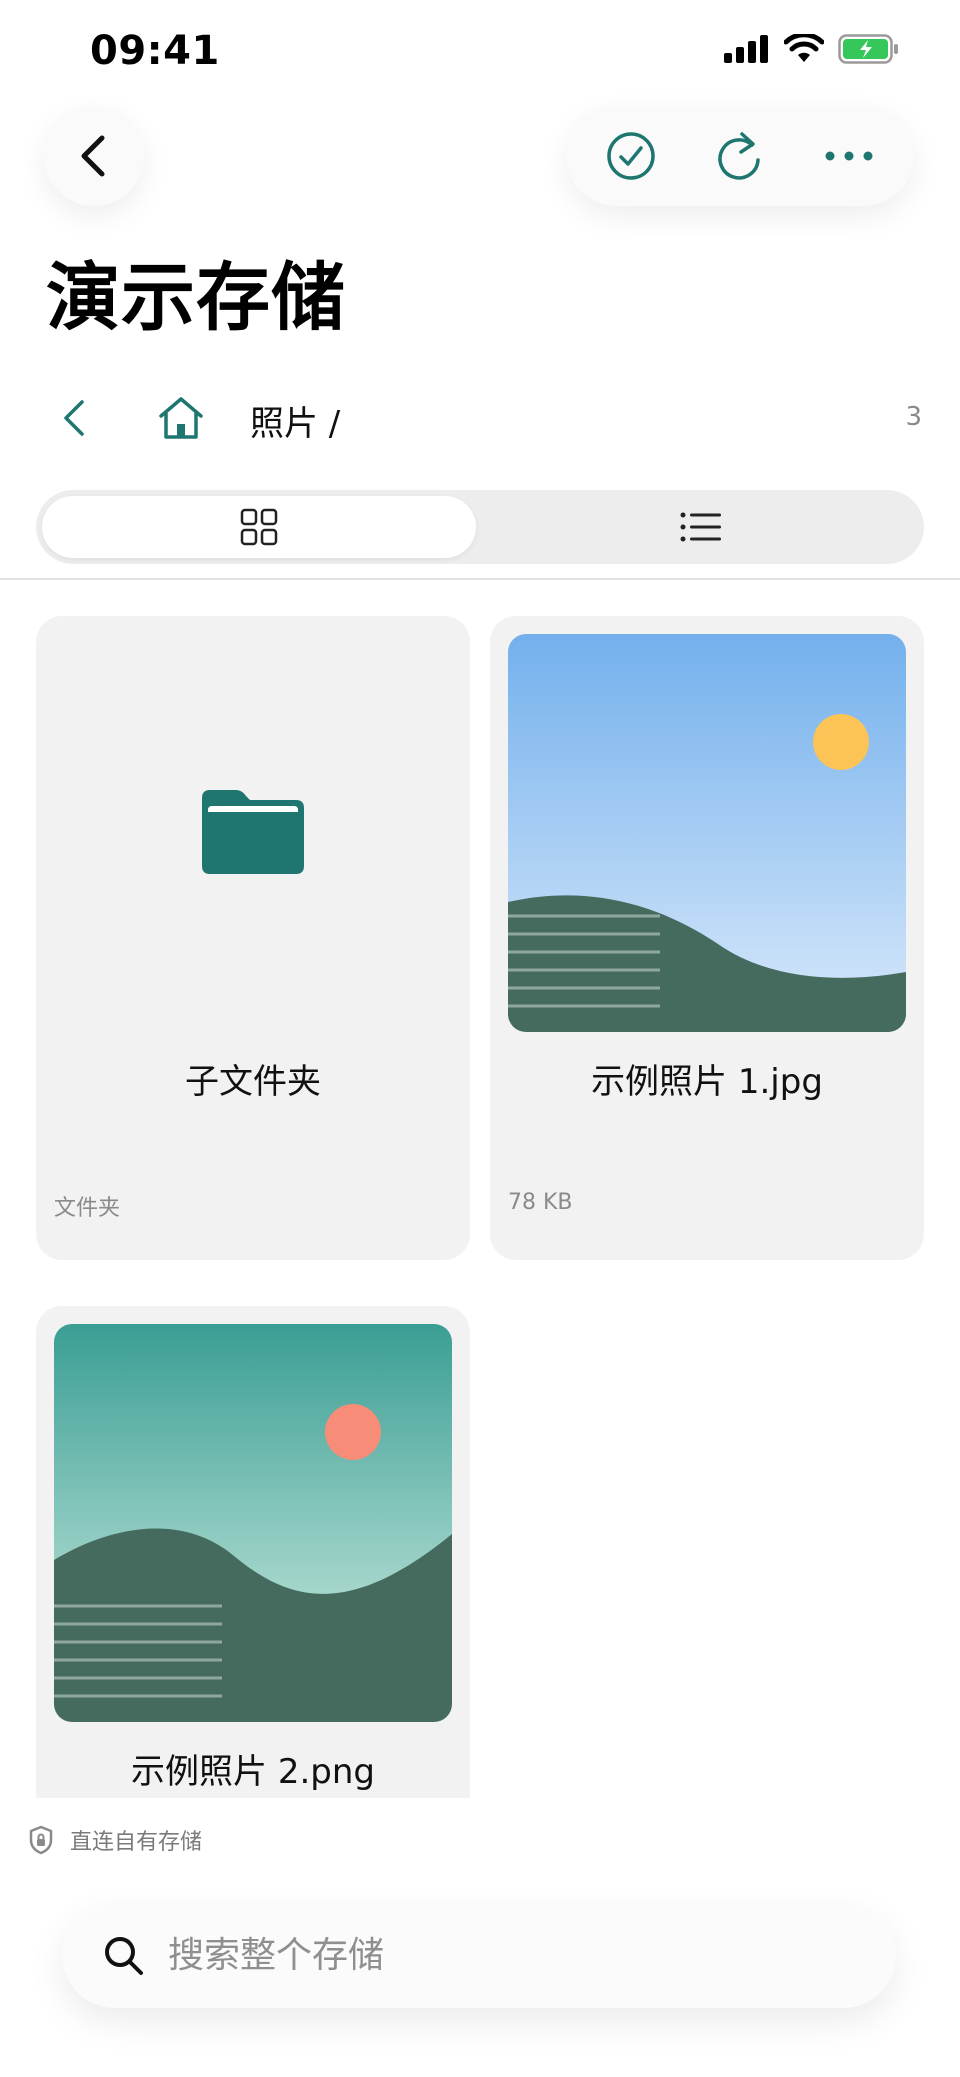 This screenshot has width=960, height=2077. I want to click on refresh-button, so click(740, 156).